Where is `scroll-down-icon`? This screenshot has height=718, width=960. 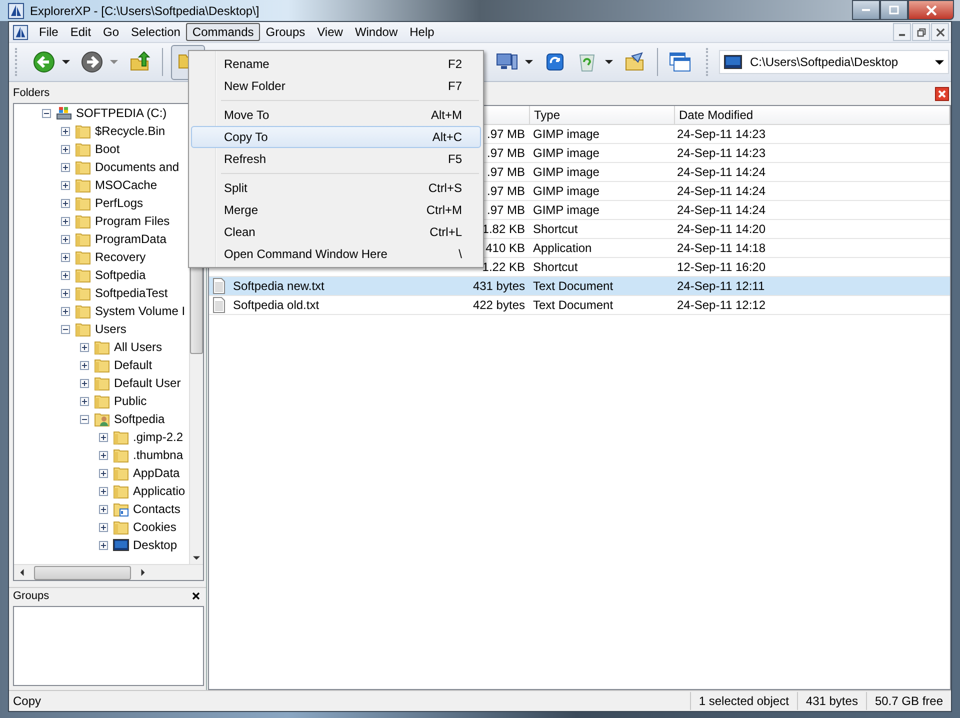 scroll-down-icon is located at coordinates (196, 558).